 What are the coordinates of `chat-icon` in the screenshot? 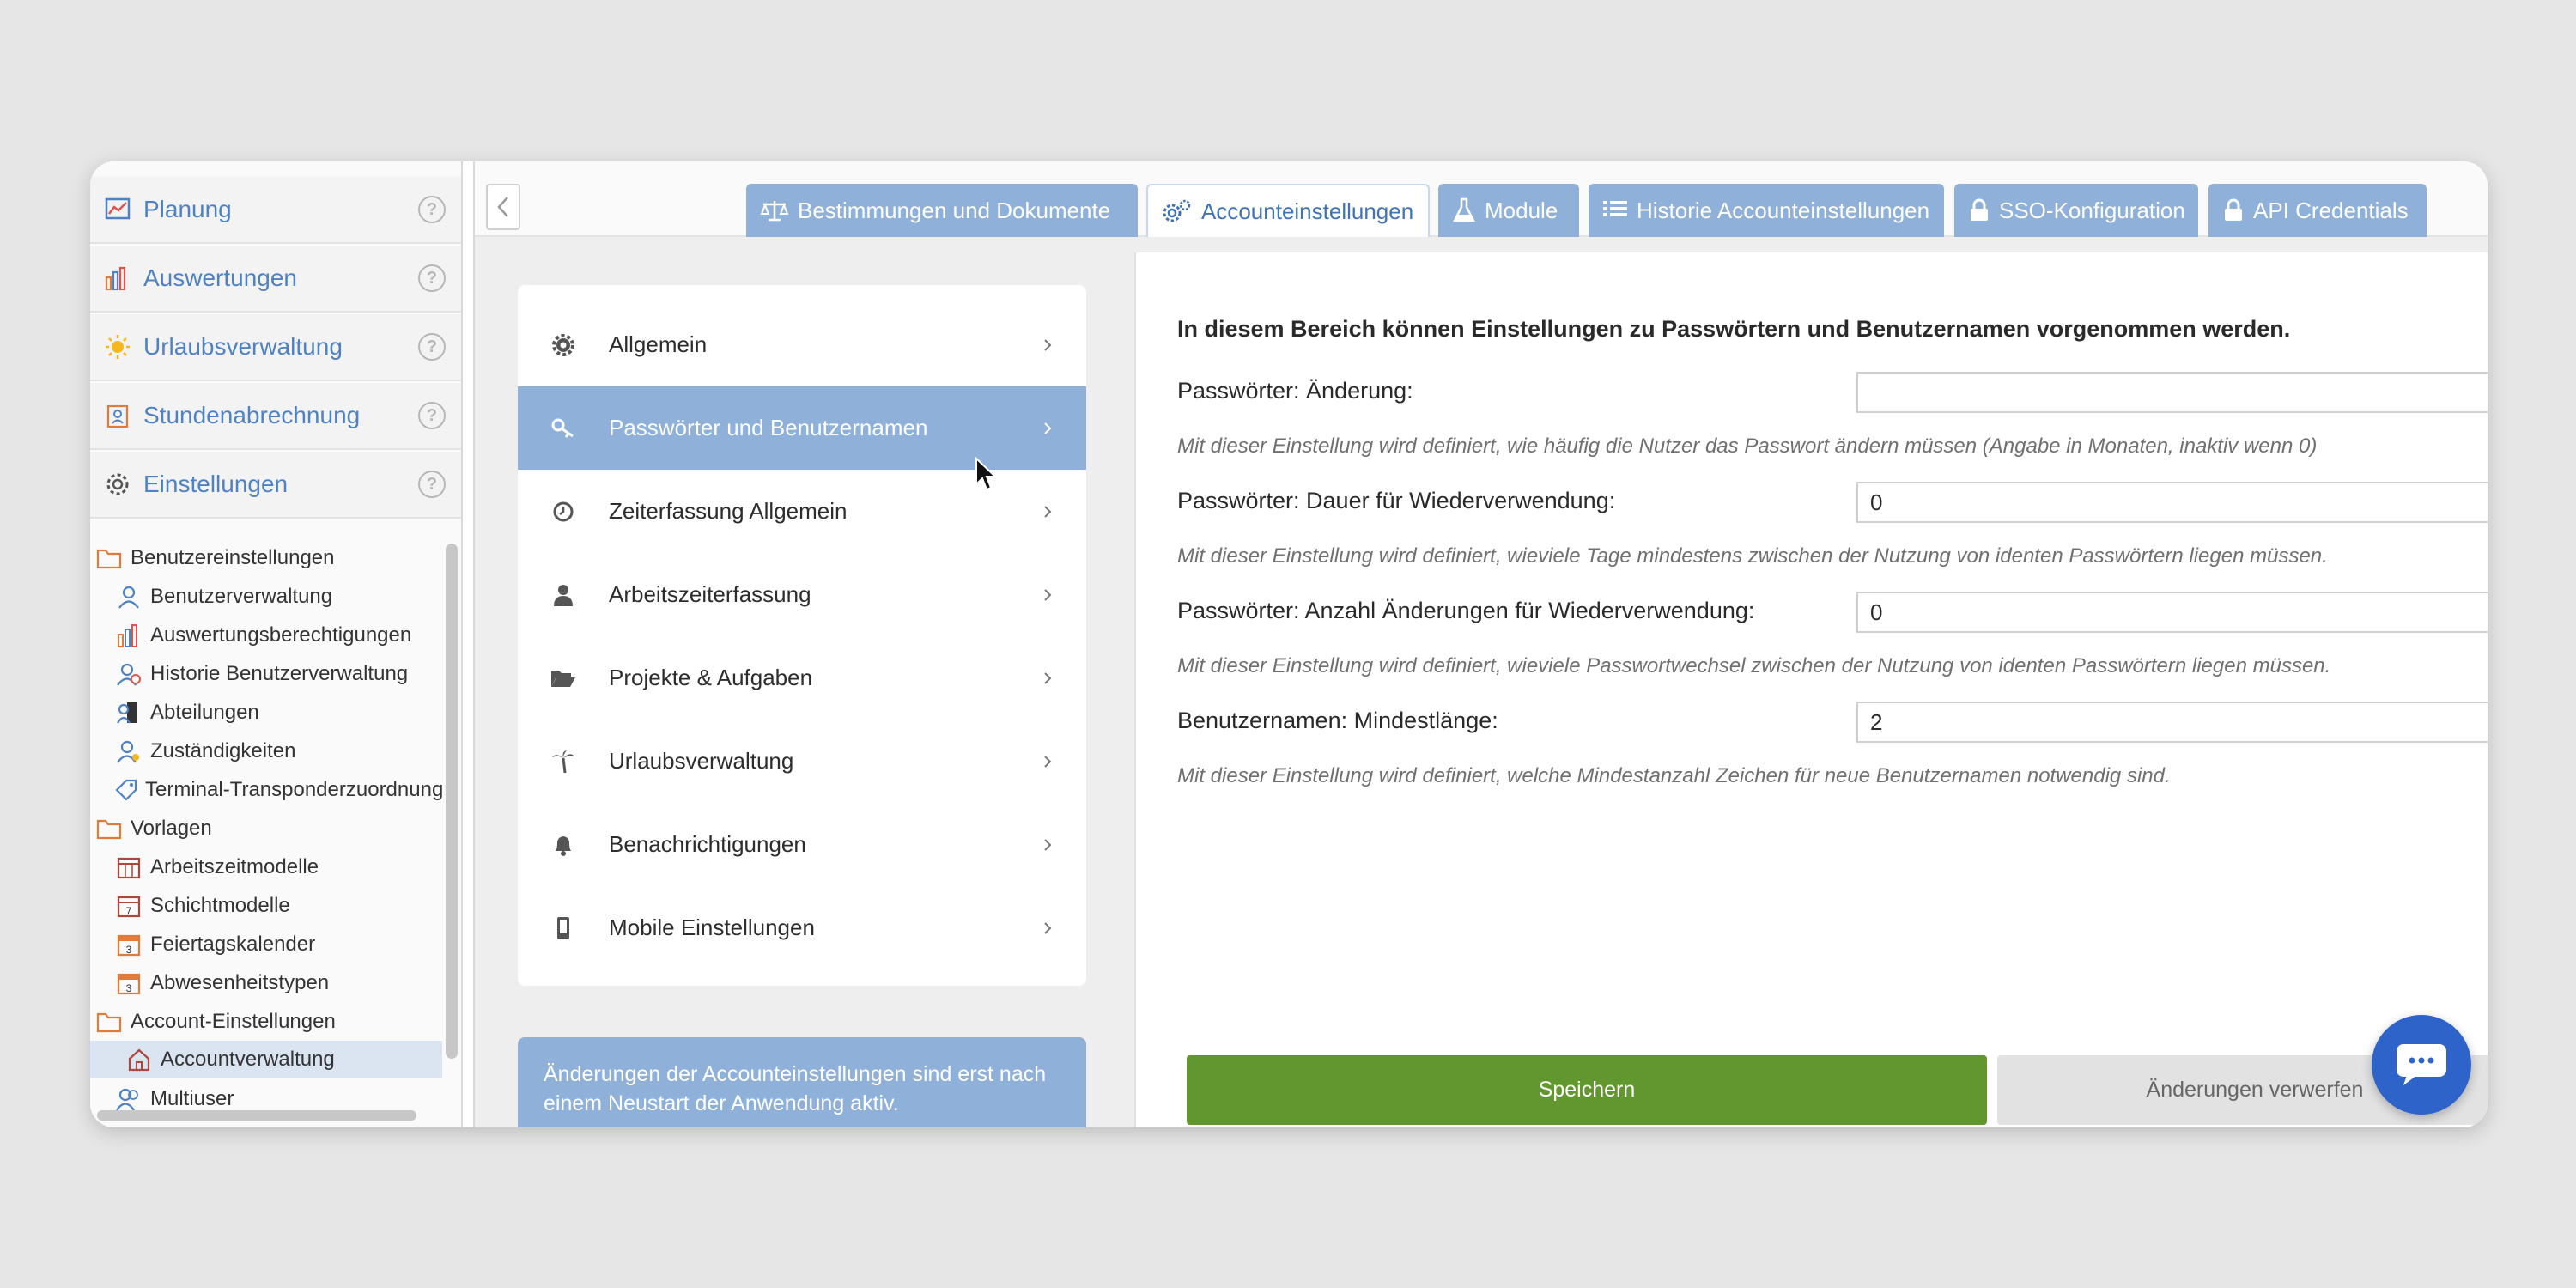 It's located at (2421, 1064).